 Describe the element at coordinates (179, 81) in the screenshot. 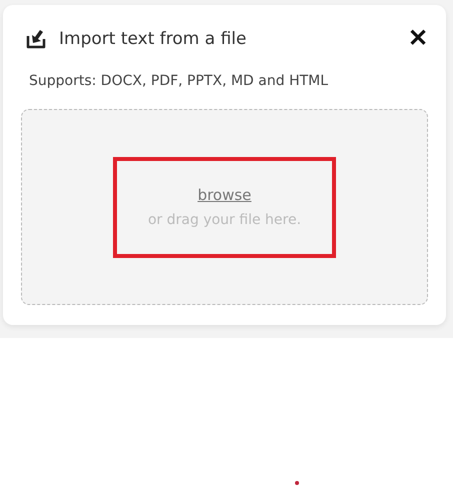

I see `supported-formats-text: Supports: DOCX, PDF, PPTX, MD and HTML` at that location.